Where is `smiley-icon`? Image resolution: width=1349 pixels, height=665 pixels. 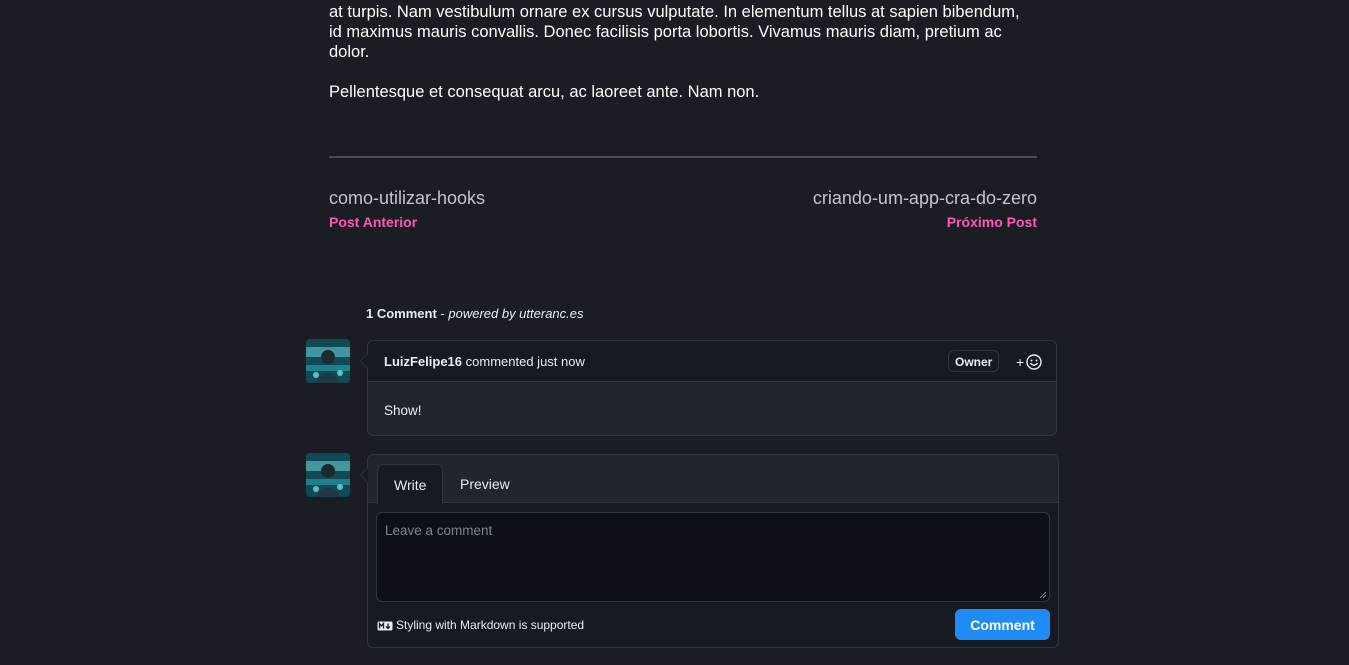 smiley-icon is located at coordinates (1034, 362).